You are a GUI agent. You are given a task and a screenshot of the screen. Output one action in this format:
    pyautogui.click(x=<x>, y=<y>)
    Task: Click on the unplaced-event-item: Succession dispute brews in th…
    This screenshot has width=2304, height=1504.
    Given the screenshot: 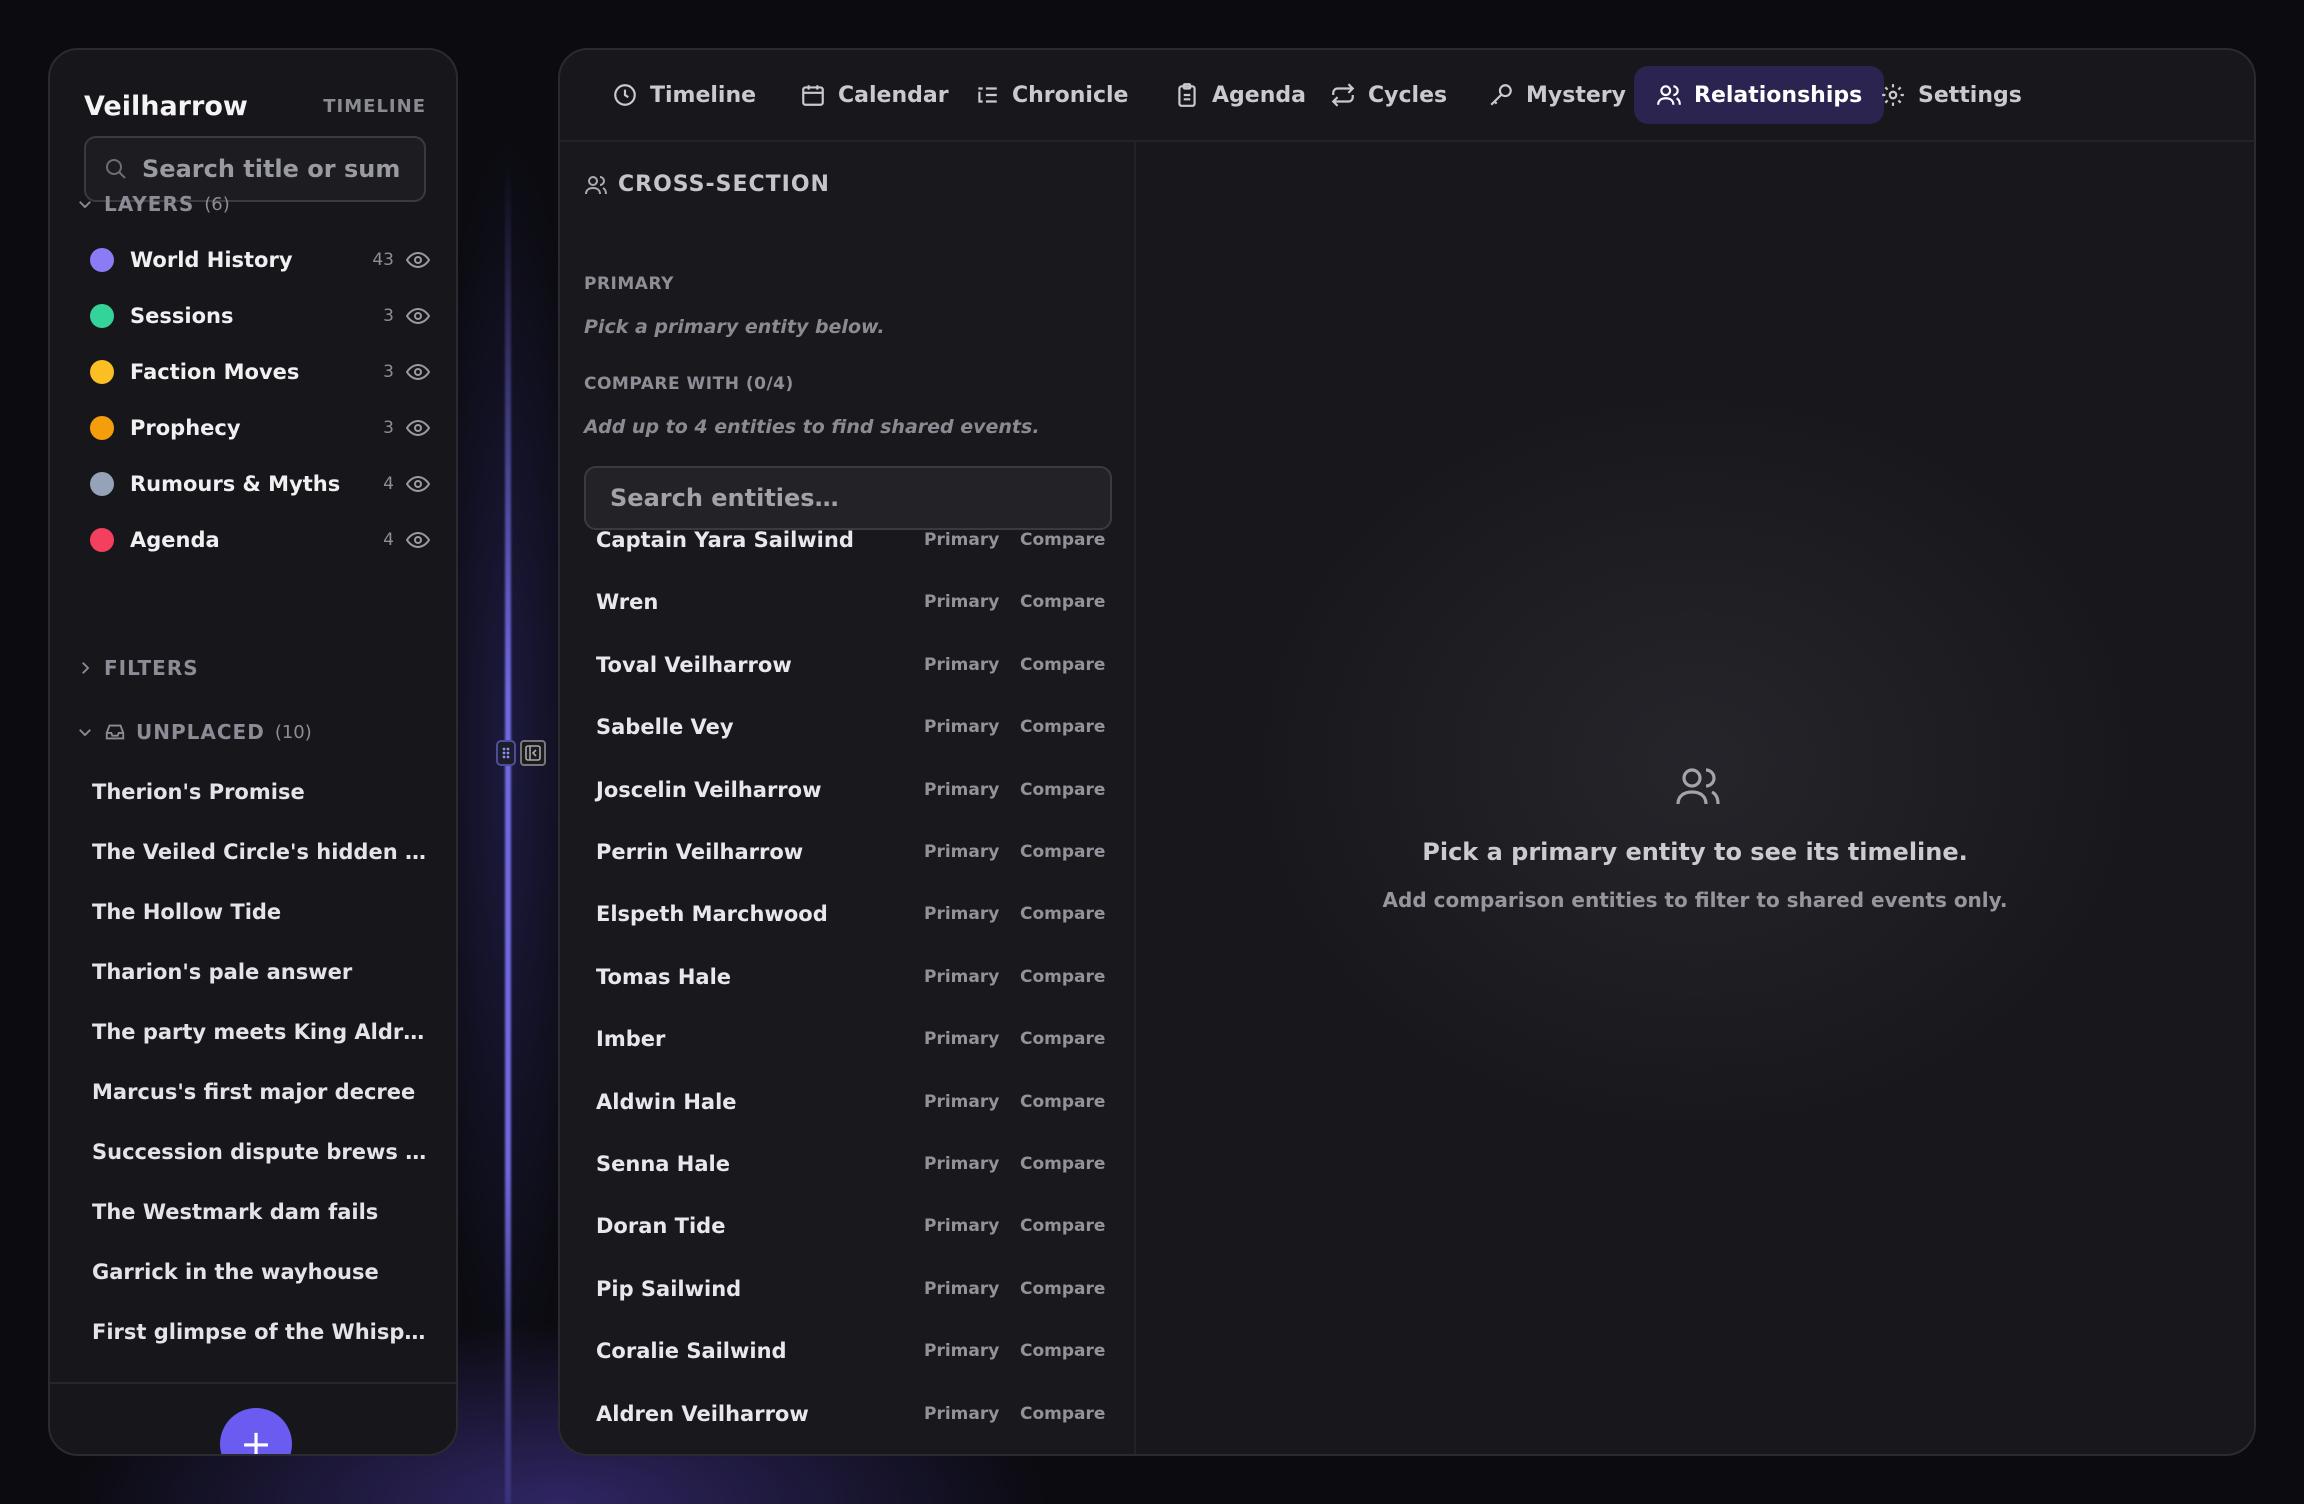 What is the action you would take?
    pyautogui.click(x=262, y=1152)
    